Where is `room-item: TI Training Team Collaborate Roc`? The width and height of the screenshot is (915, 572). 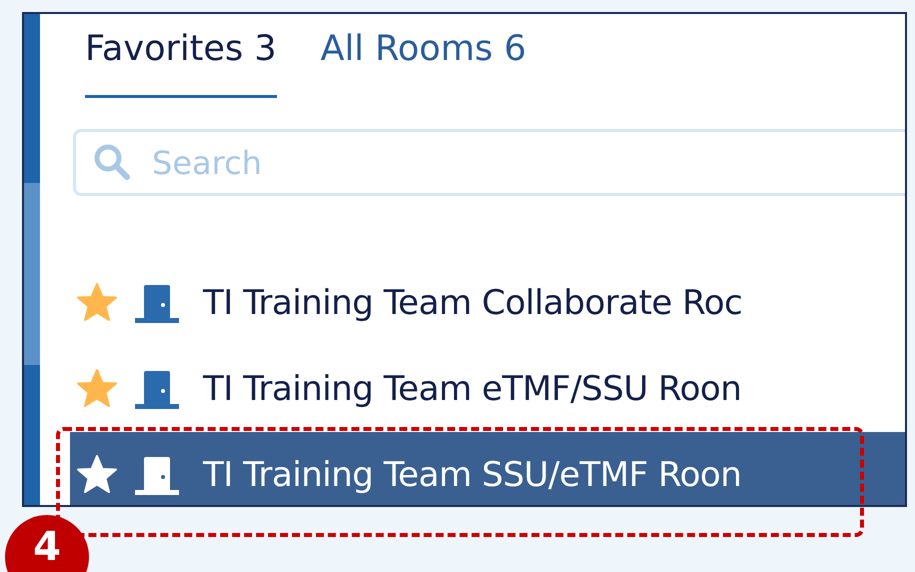 room-item: TI Training Team Collaborate Roc is located at coordinates (487, 303).